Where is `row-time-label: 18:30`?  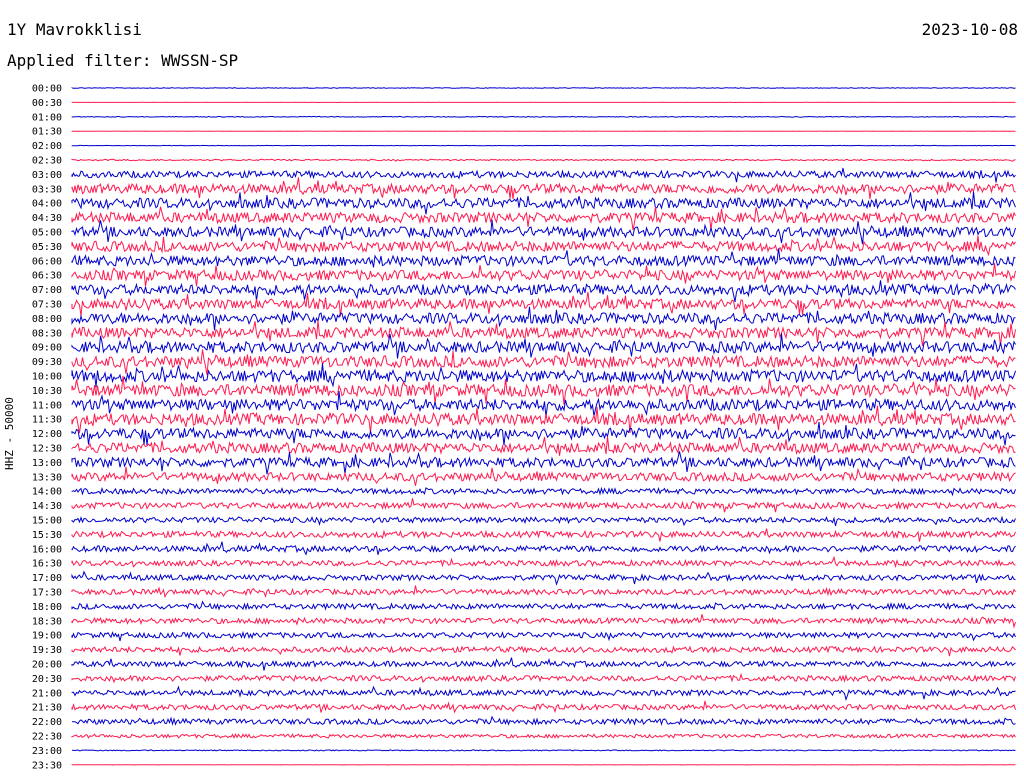 row-time-label: 18:30 is located at coordinates (47, 621).